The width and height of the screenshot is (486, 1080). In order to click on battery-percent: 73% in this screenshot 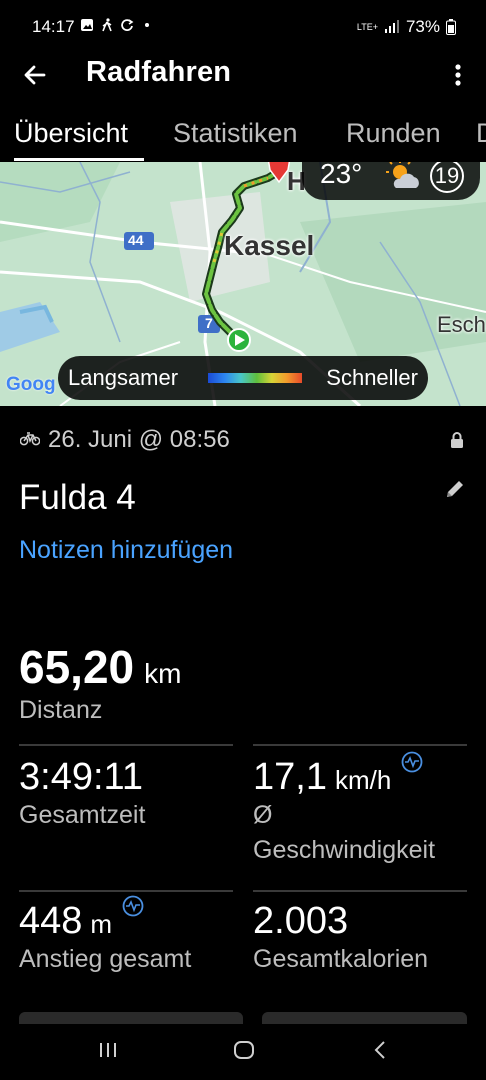, I will do `click(422, 26)`.